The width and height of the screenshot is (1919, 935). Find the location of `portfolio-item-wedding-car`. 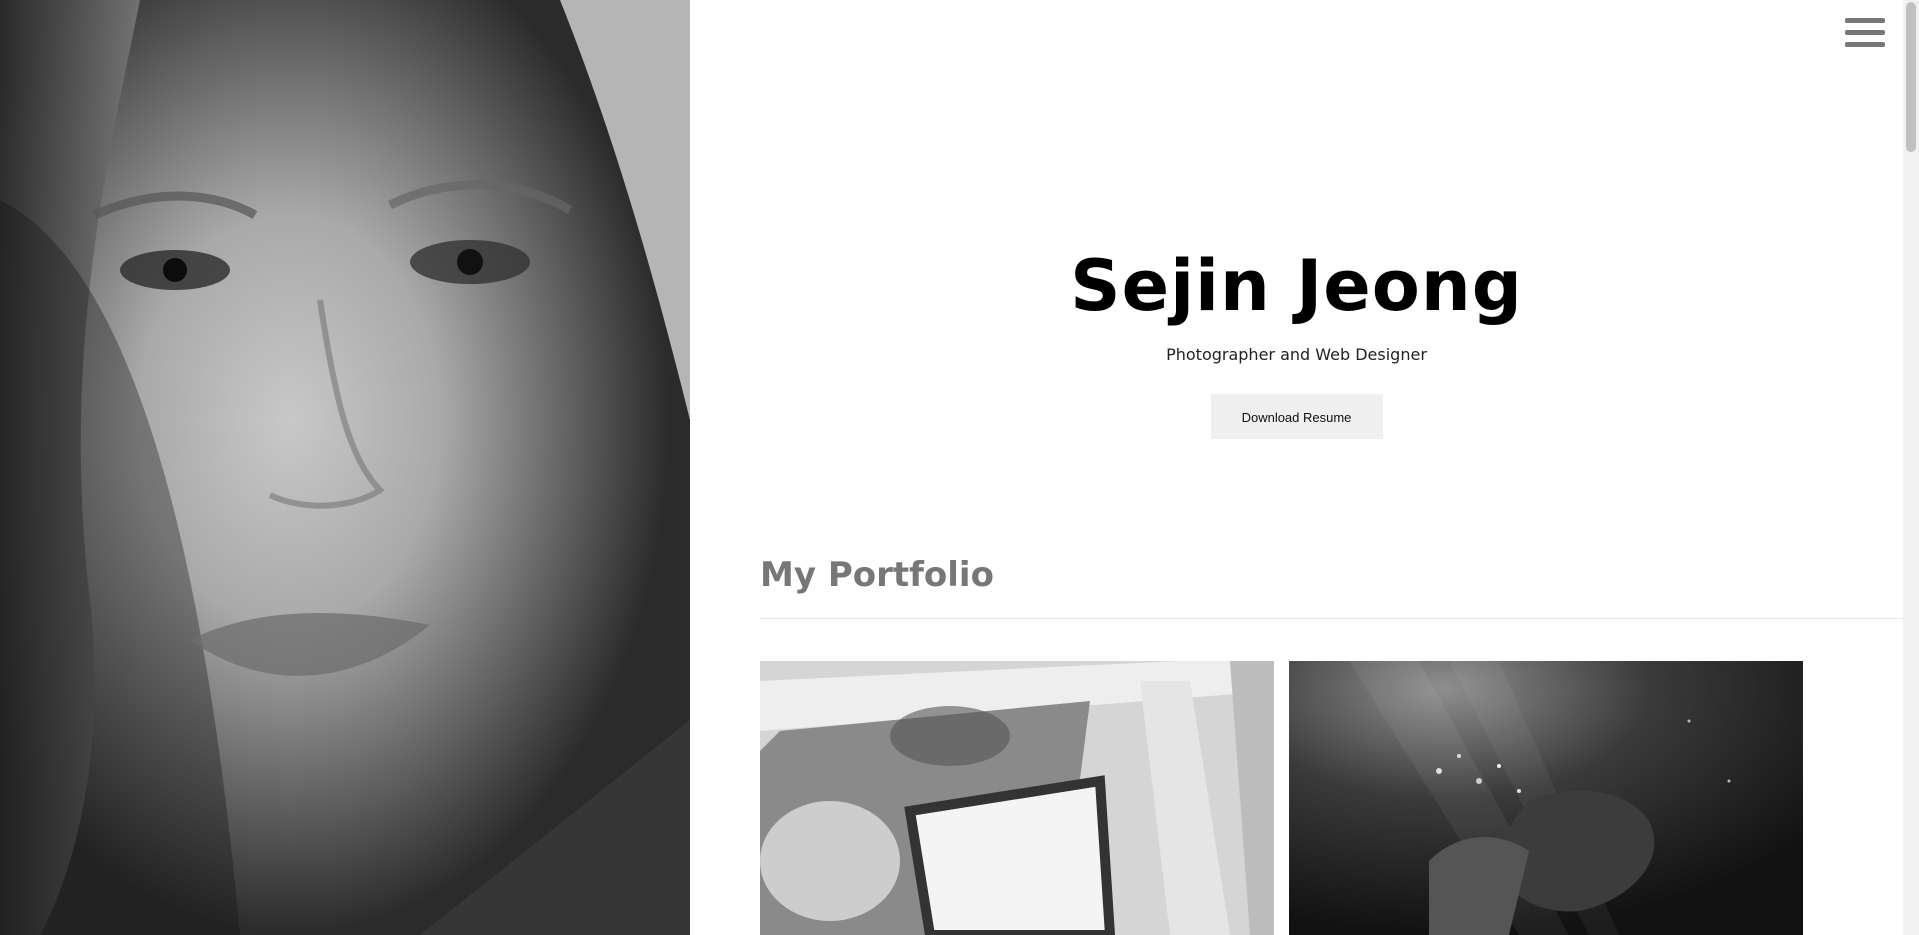

portfolio-item-wedding-car is located at coordinates (1017, 798).